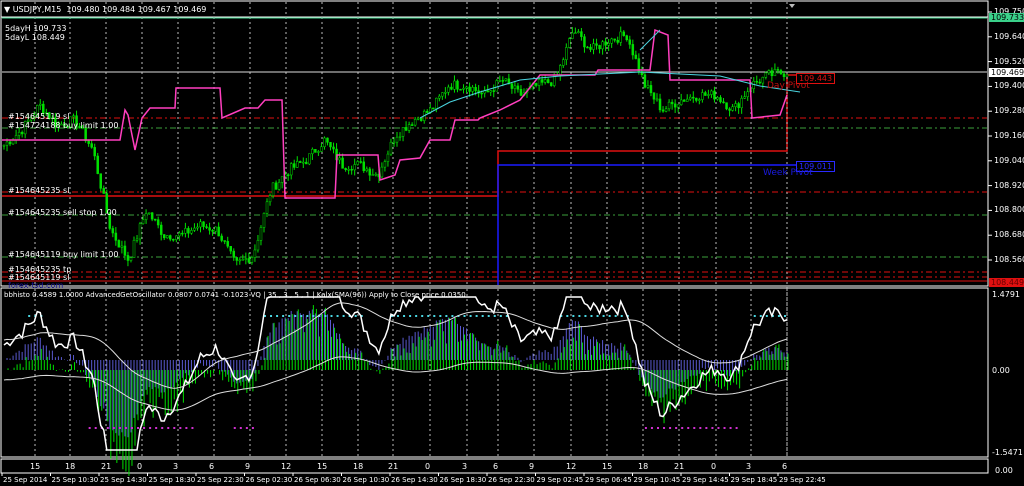 This screenshot has width=1024, height=486. What do you see at coordinates (1006, 72) in the screenshot?
I see `bid-price-tag: 109.469` at bounding box center [1006, 72].